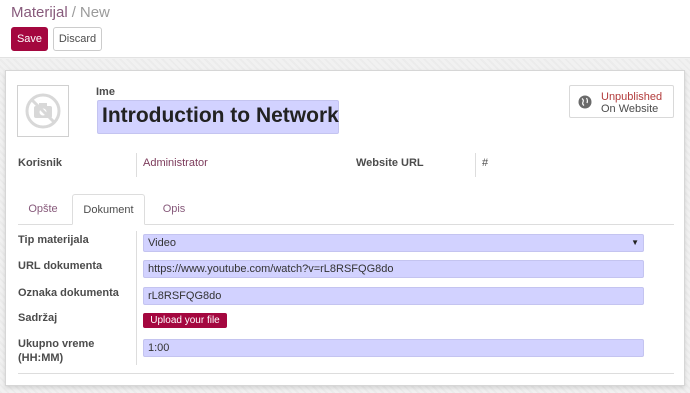 The image size is (690, 393). Describe the element at coordinates (346, 373) in the screenshot. I see `section-divider` at that location.